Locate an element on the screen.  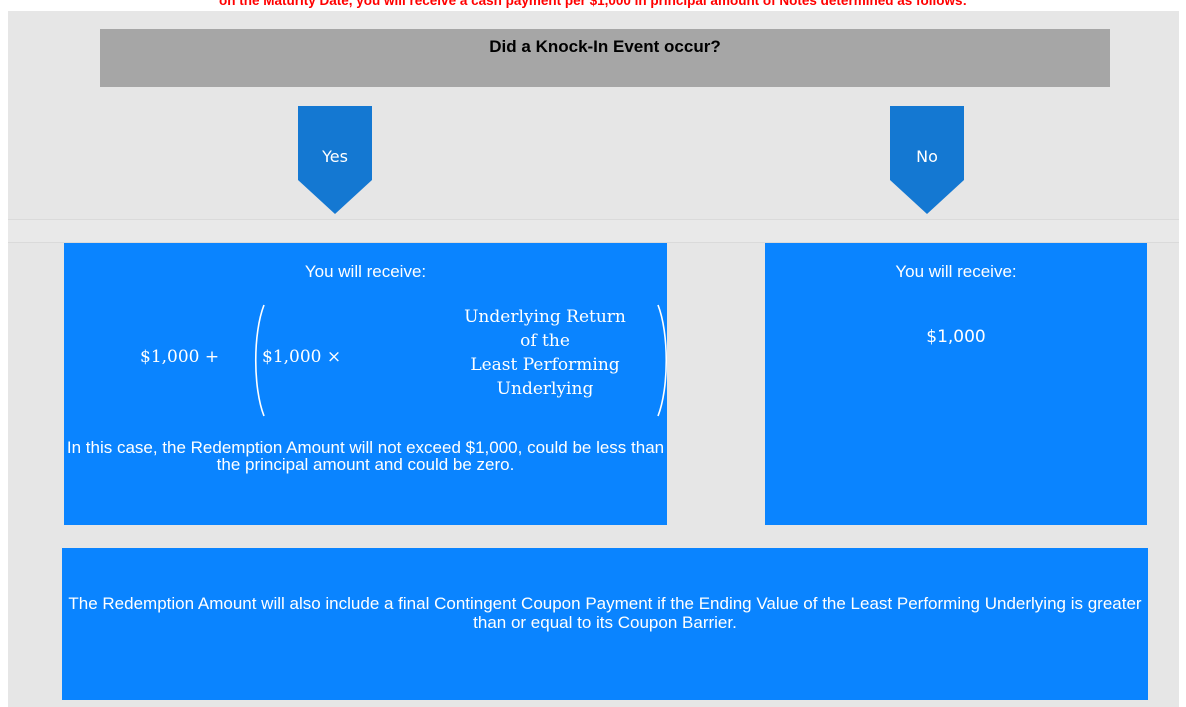
no-amount-value: $1,000 is located at coordinates (956, 337).